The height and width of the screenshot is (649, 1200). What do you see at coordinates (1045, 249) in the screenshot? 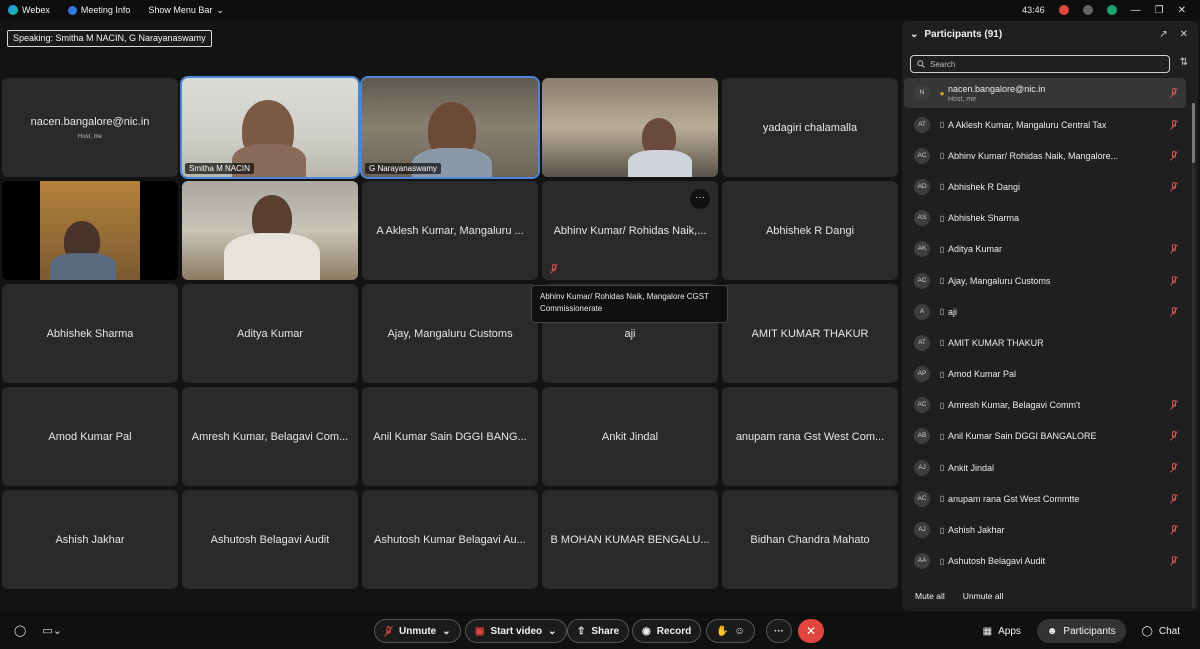
I see `participant-row: AK ▯ Aditya Kumar` at bounding box center [1045, 249].